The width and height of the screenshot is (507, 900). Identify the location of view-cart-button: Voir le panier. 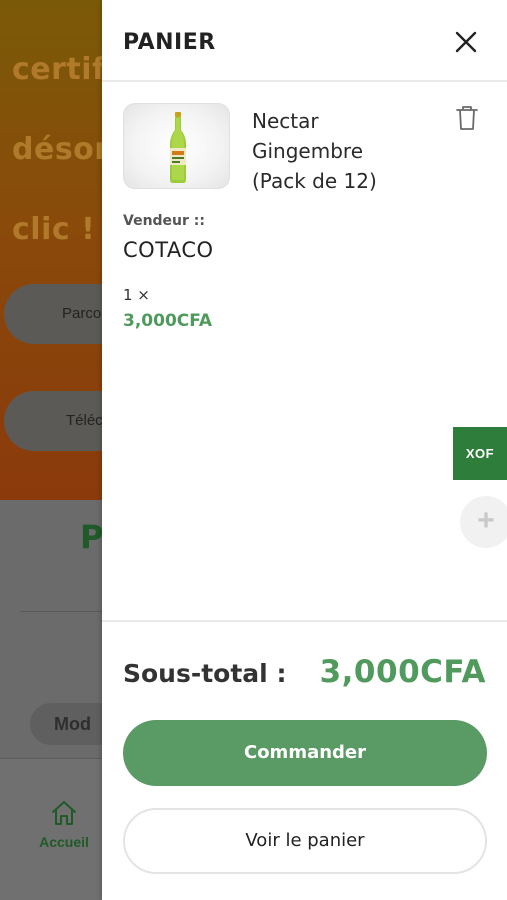
(305, 841).